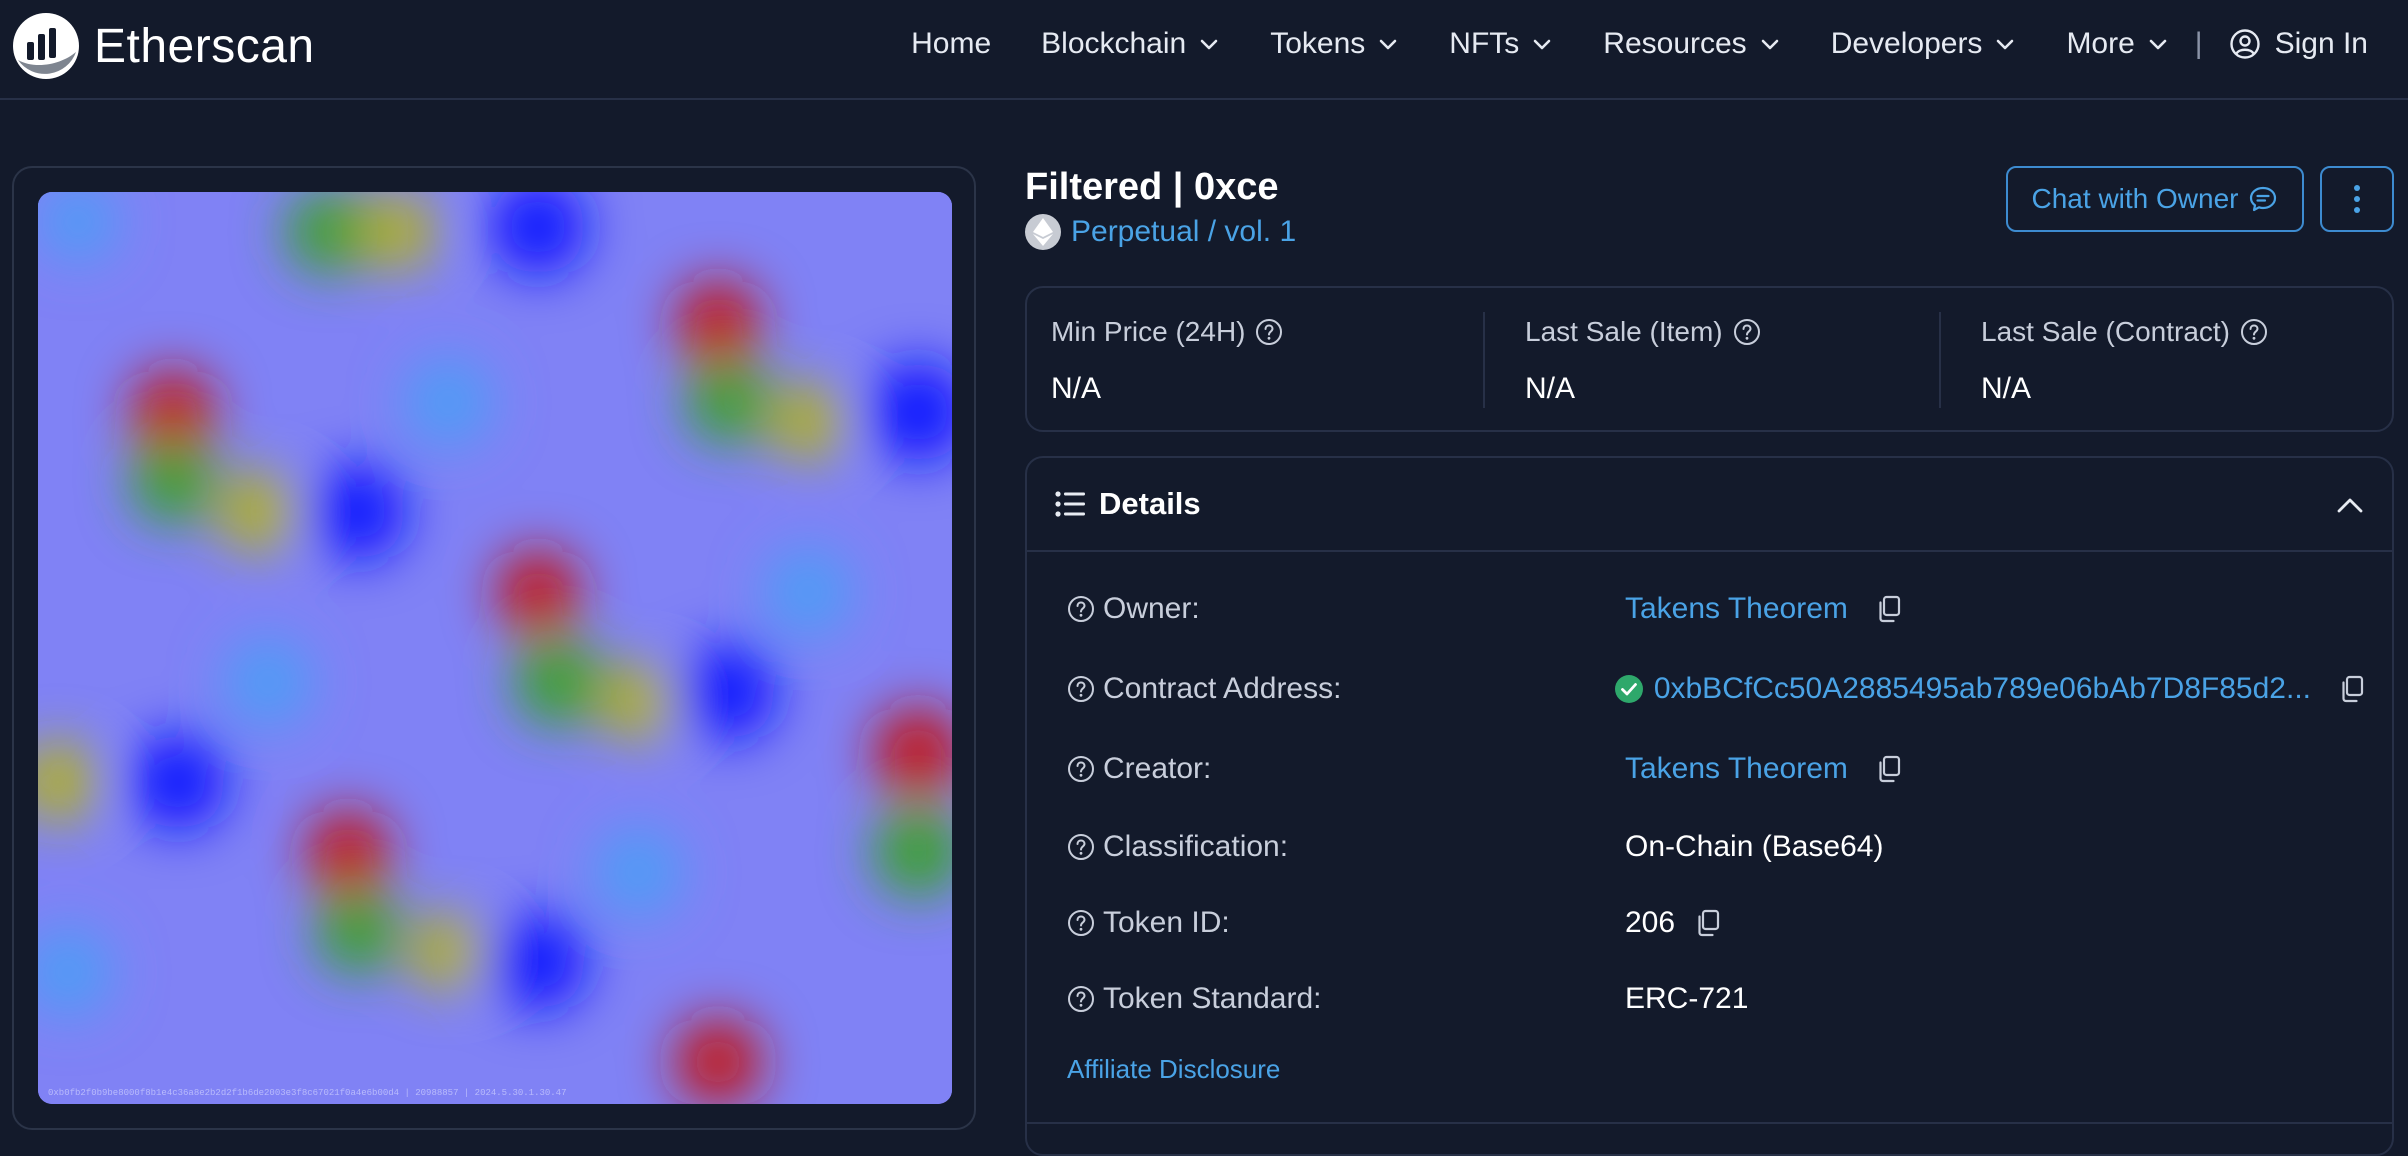 The width and height of the screenshot is (2408, 1156). What do you see at coordinates (1650, 922) in the screenshot?
I see `token-id-value: 206` at bounding box center [1650, 922].